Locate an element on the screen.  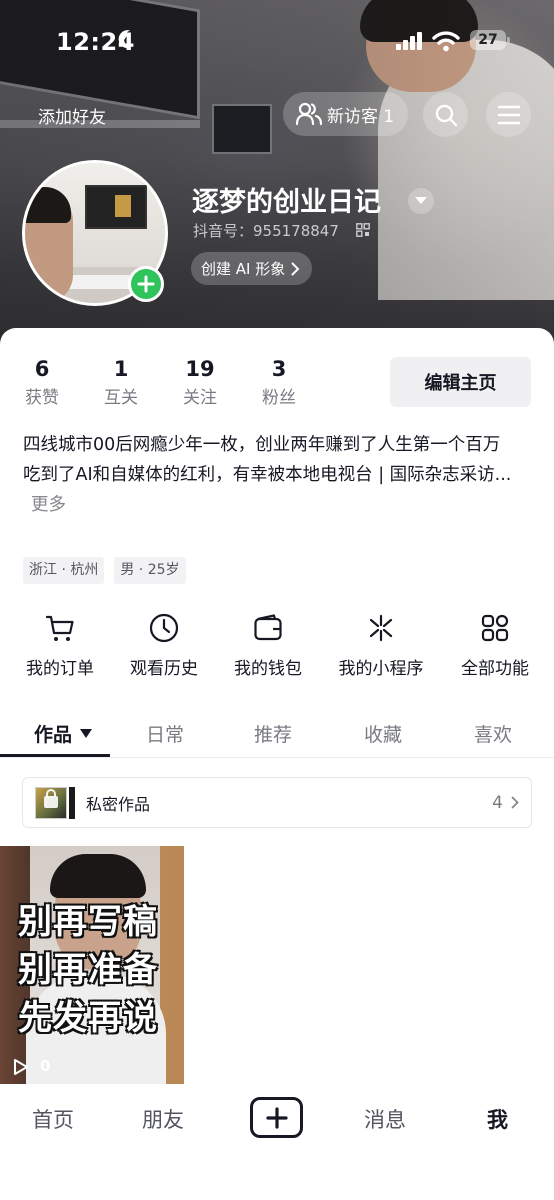
private-thumb-edge is located at coordinates (72, 802).